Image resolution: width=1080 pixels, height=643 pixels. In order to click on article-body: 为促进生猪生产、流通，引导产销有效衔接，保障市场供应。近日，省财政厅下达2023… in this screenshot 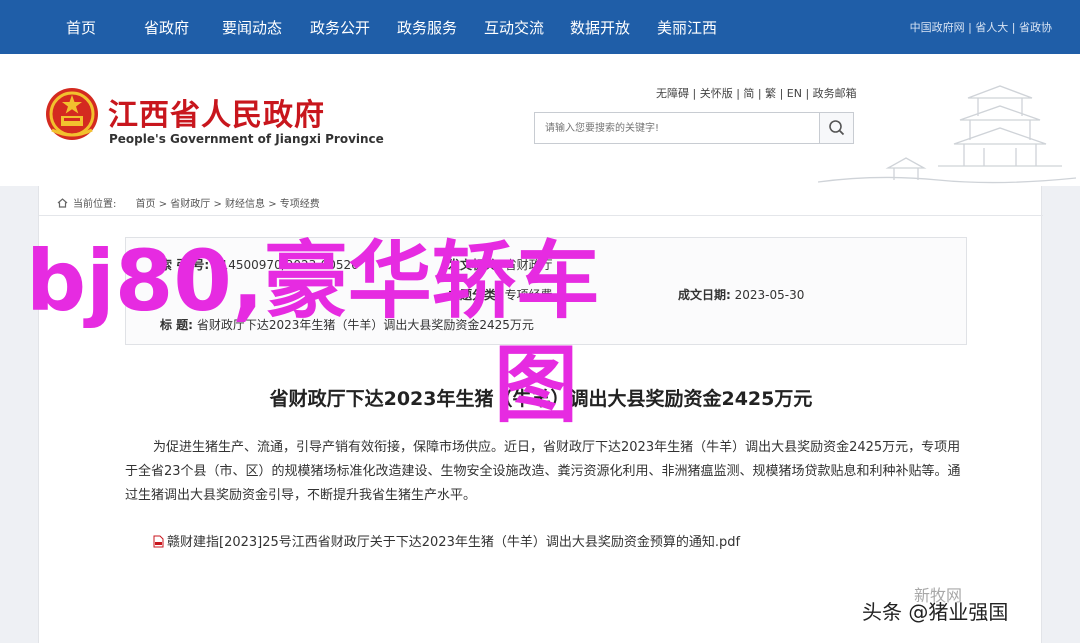, I will do `click(543, 471)`.